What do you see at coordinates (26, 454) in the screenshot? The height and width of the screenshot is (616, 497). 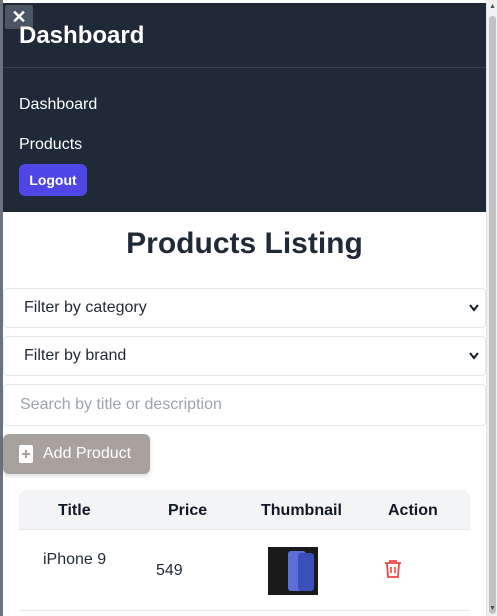 I see `add-file-icon` at bounding box center [26, 454].